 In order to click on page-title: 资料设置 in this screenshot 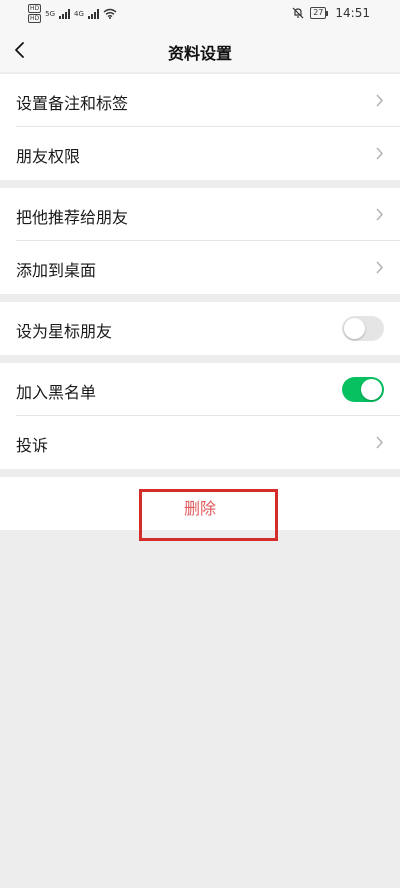, I will do `click(199, 53)`.